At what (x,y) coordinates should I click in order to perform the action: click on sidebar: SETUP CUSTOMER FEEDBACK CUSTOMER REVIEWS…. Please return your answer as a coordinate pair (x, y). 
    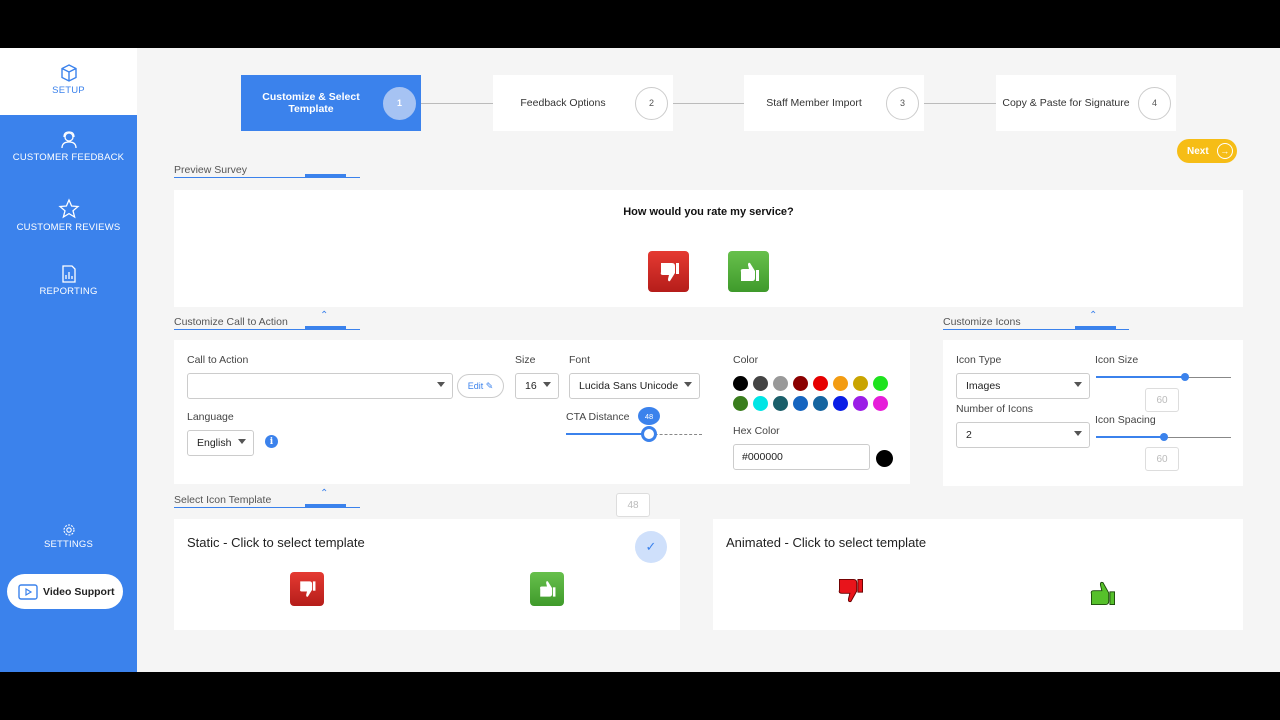
    Looking at the image, I should click on (68, 360).